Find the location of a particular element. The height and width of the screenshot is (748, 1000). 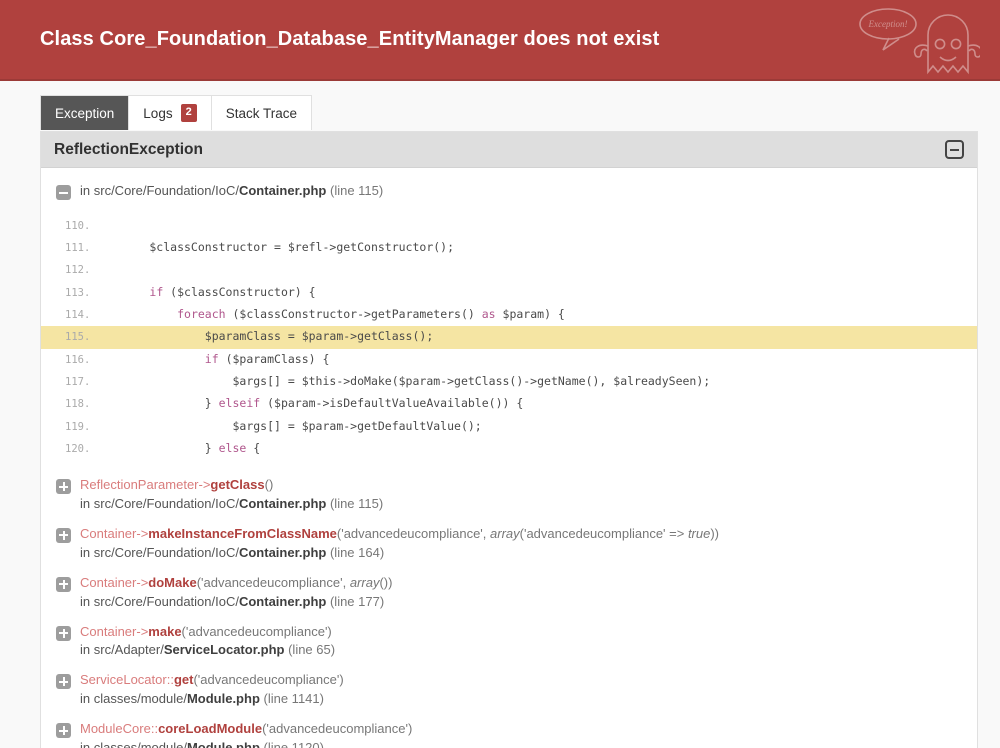

stack-frame-line: (line 177) is located at coordinates (355, 601).